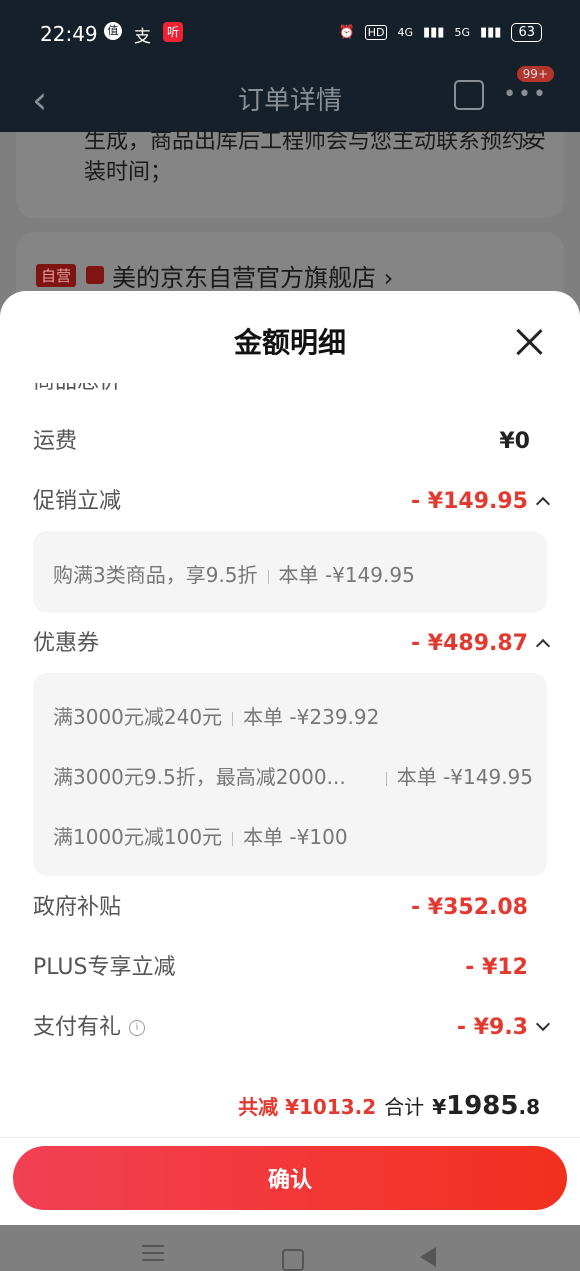 The width and height of the screenshot is (580, 1271). Describe the element at coordinates (55, 441) in the screenshot. I see `shipping-label: 运费` at that location.